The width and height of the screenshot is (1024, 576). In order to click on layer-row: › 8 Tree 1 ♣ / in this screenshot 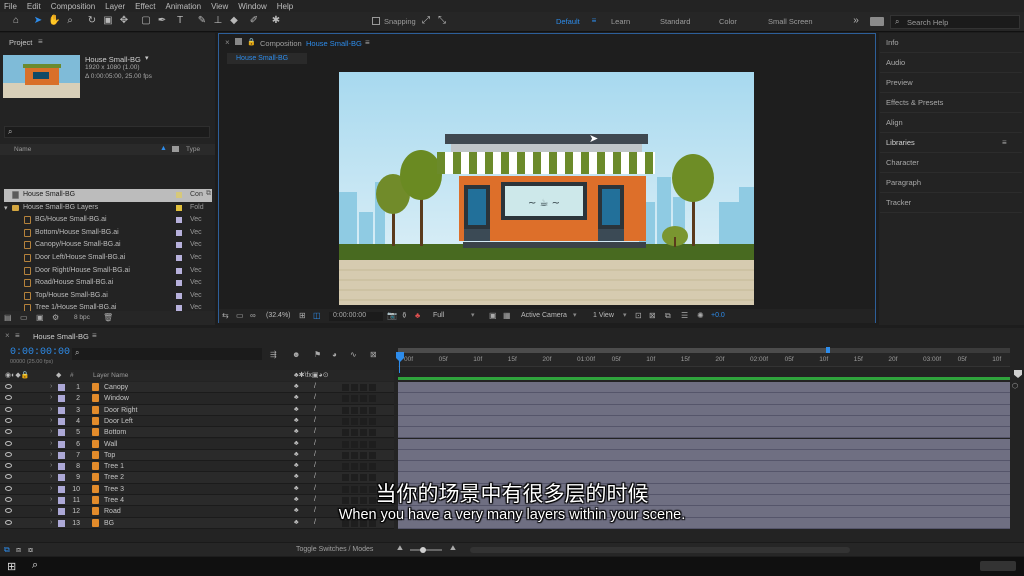, I will do `click(197, 467)`.